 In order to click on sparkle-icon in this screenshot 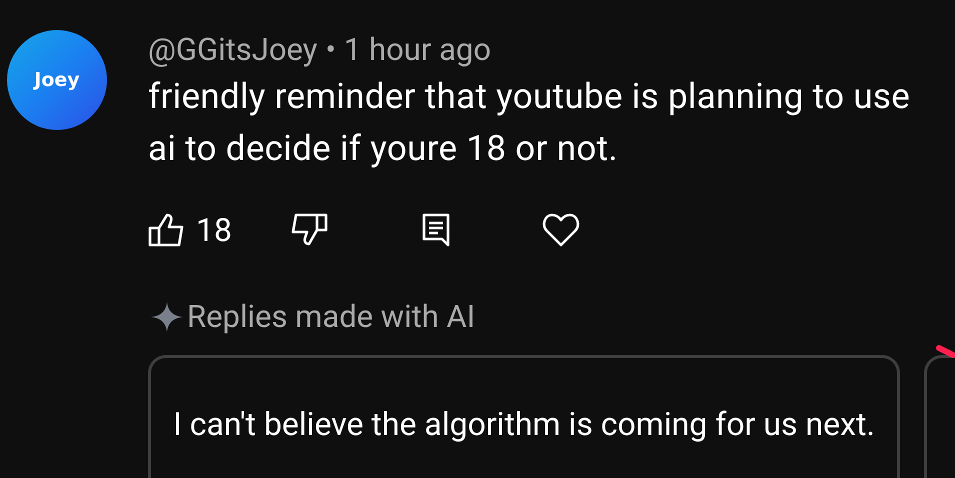, I will do `click(167, 317)`.